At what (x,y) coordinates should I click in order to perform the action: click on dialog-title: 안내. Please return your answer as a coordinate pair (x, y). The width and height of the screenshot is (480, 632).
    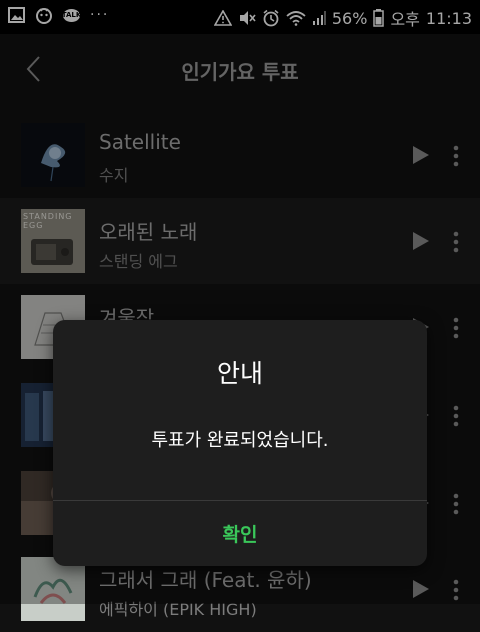
    Looking at the image, I should click on (239, 373).